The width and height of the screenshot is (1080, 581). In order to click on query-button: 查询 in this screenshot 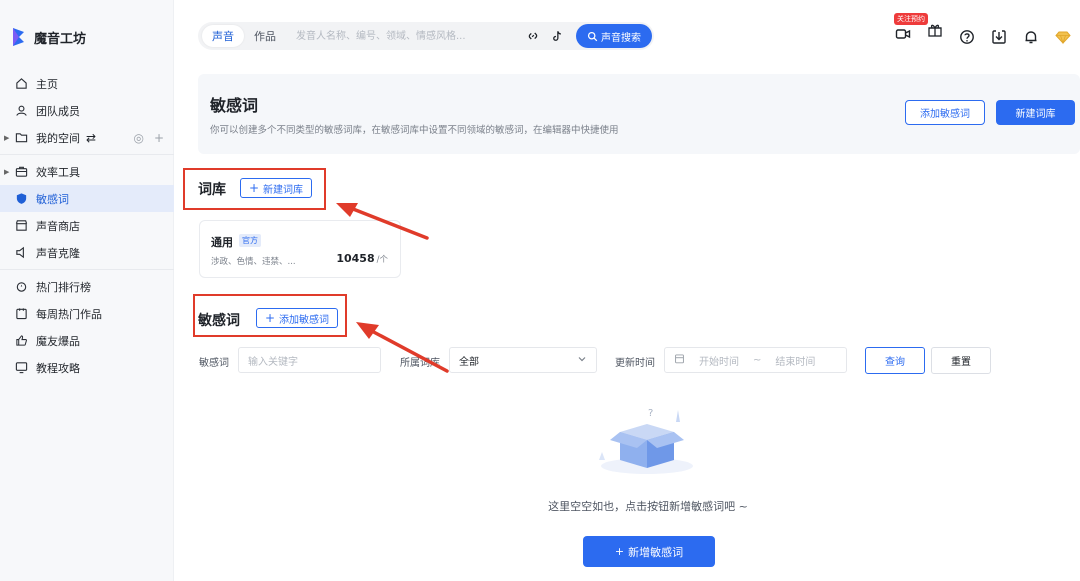, I will do `click(895, 360)`.